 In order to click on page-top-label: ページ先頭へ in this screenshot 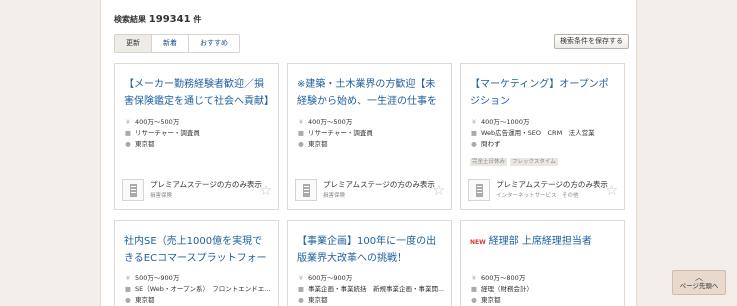, I will do `click(699, 286)`.